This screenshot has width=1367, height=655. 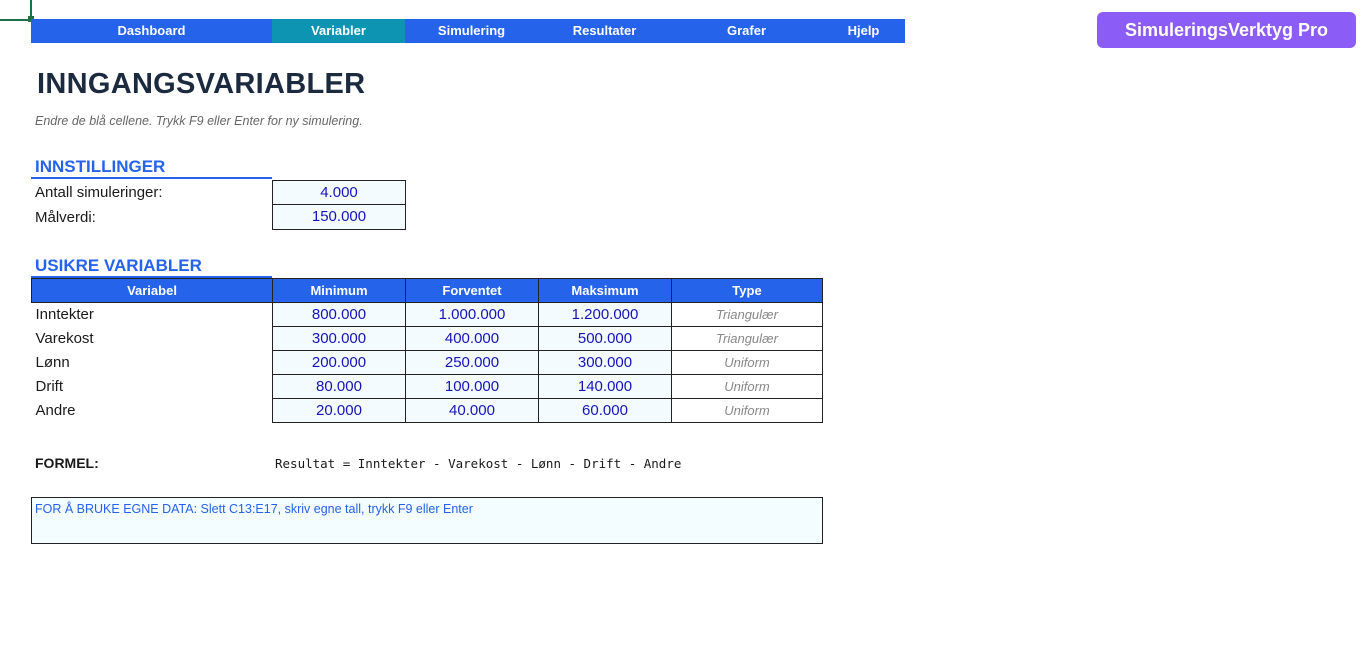 What do you see at coordinates (472, 290) in the screenshot?
I see `header-forventet: Forventet` at bounding box center [472, 290].